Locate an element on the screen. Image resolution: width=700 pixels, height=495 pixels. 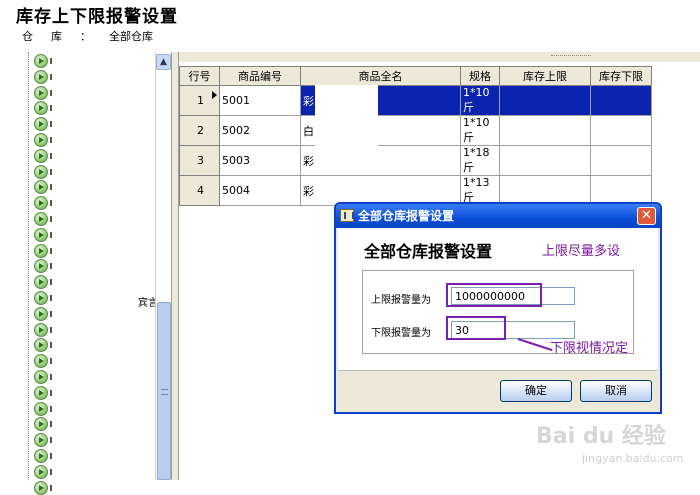
col-header-lower-limit: 库存下限 is located at coordinates (621, 76).